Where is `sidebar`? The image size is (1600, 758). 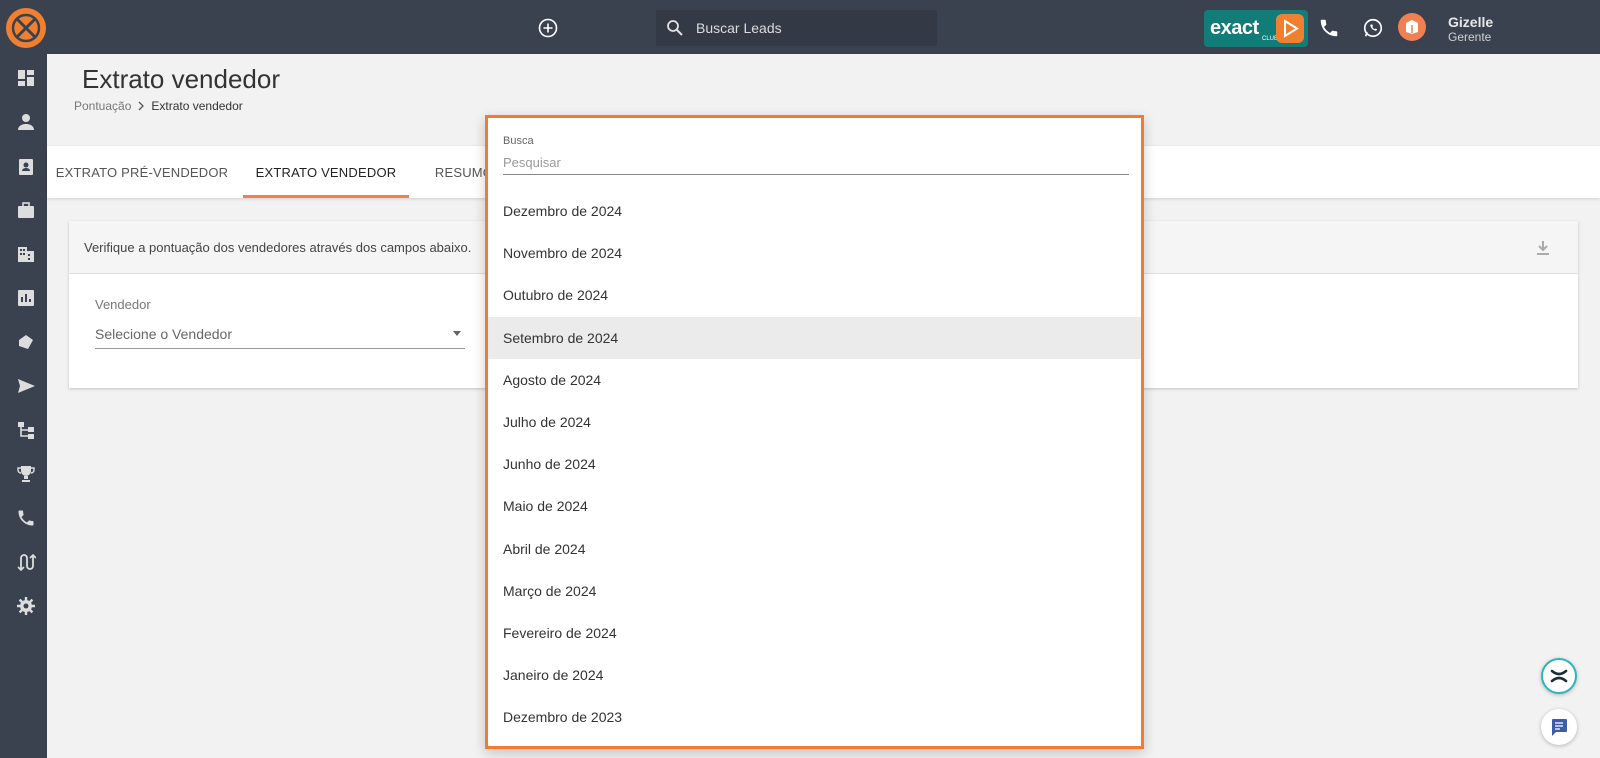 sidebar is located at coordinates (23, 406).